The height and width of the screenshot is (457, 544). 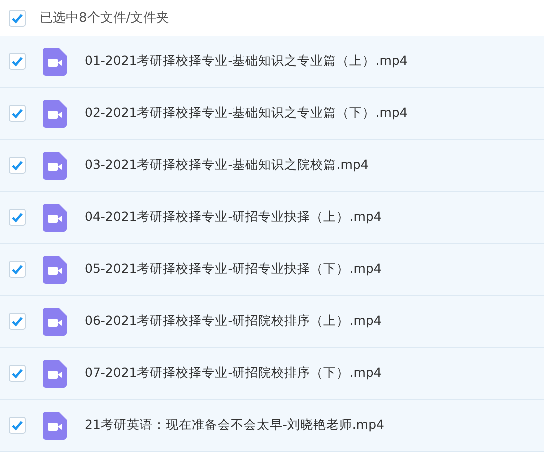 I want to click on file-name: 05-2021考研择校择专业-研招专业抉择（下）.mp4, so click(x=233, y=269).